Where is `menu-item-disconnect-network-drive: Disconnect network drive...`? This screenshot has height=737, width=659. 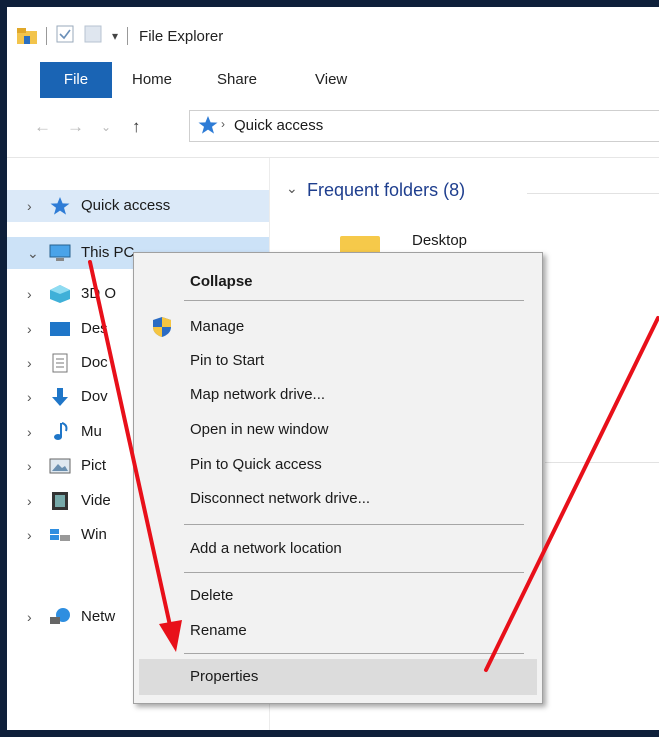
menu-item-disconnect-network-drive: Disconnect network drive... is located at coordinates (338, 499).